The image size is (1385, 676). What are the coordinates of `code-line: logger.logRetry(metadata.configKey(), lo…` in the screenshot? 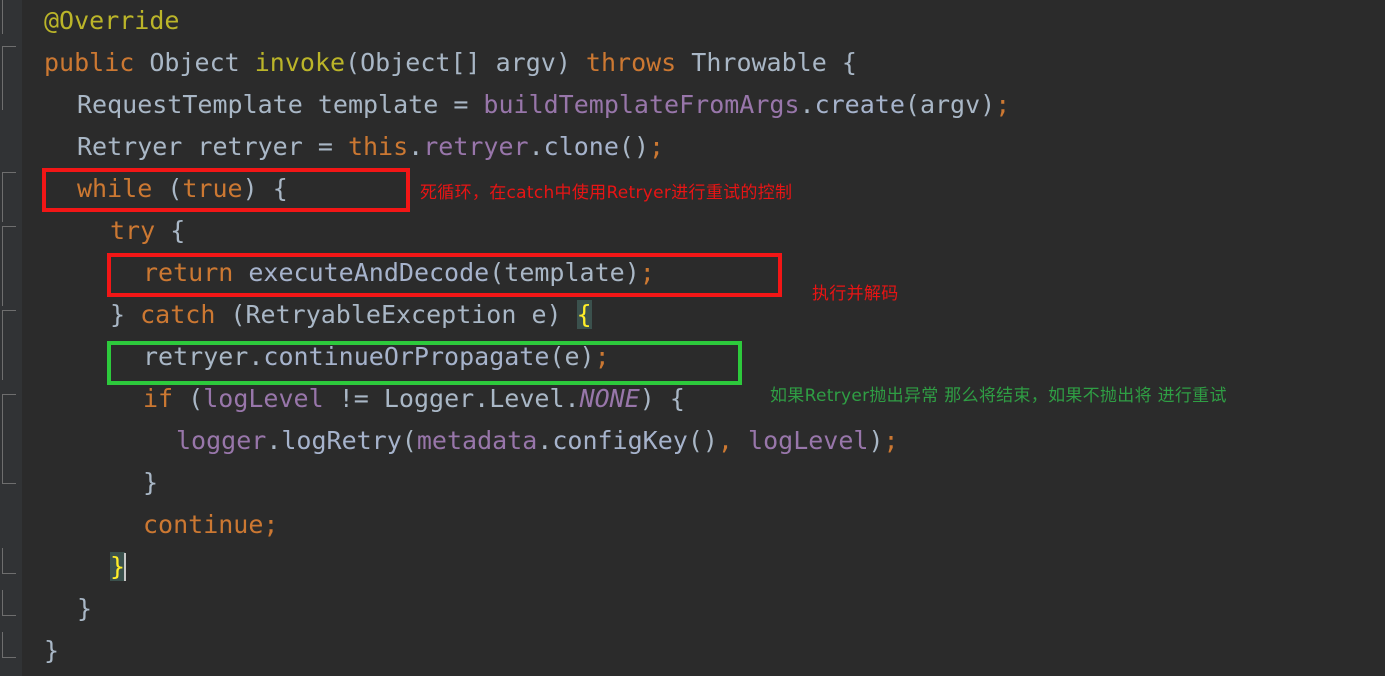 It's located at (460, 441).